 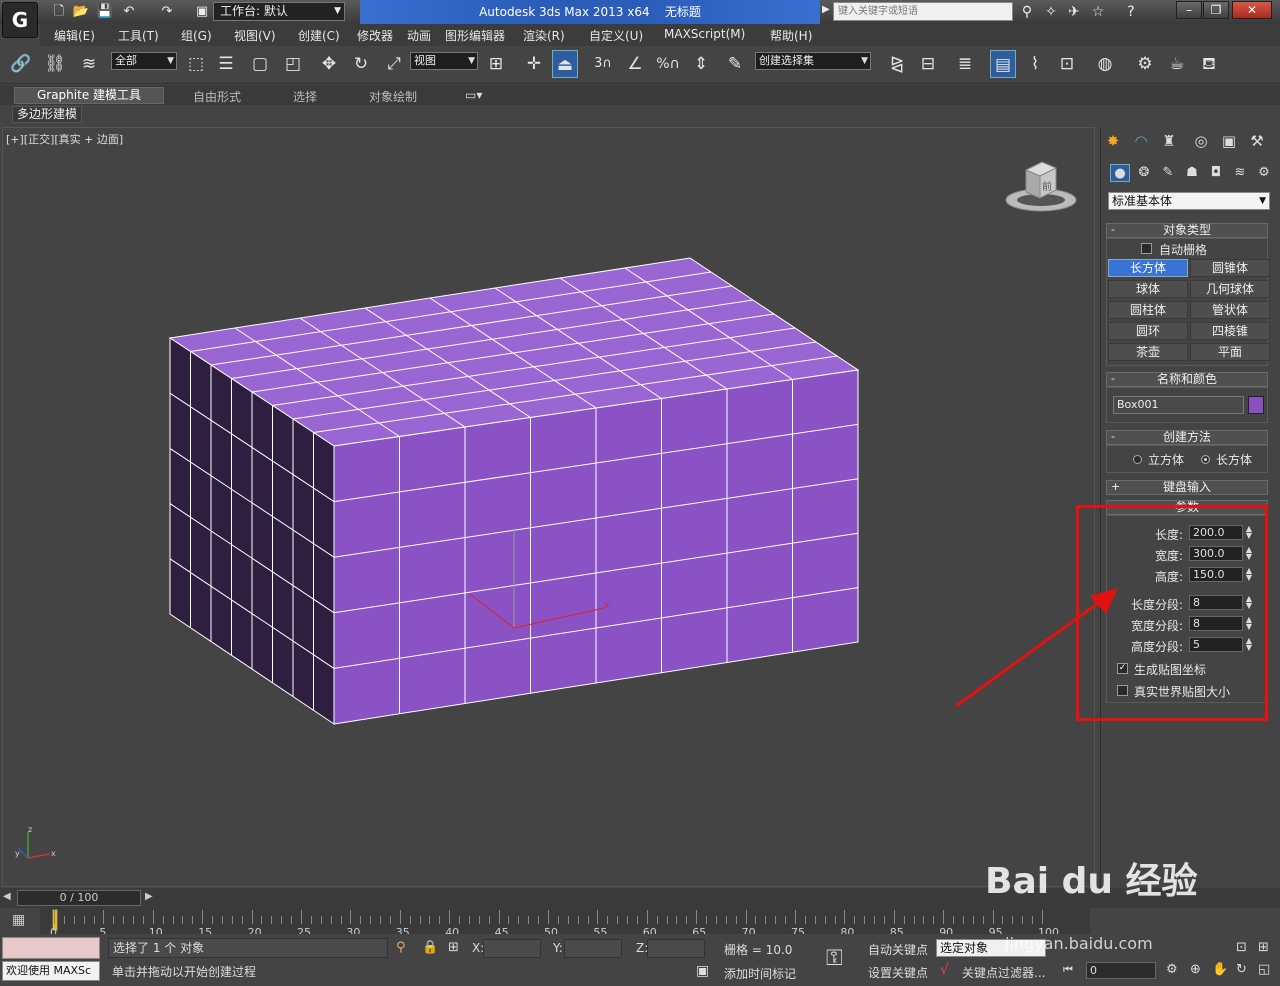 What do you see at coordinates (20, 20) in the screenshot?
I see `app-logo-icon: G` at bounding box center [20, 20].